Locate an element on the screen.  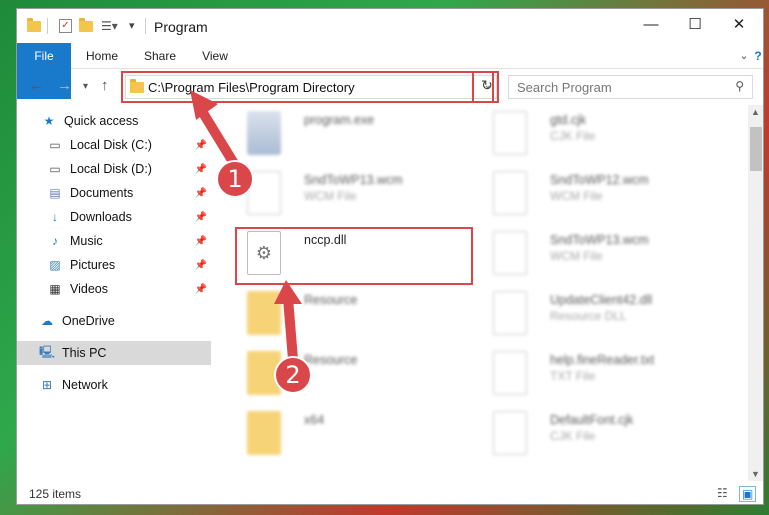
sidebar-item-local-disk-d: ▭ Local Disk (D:) 📌 is located at coordinates (114, 169).